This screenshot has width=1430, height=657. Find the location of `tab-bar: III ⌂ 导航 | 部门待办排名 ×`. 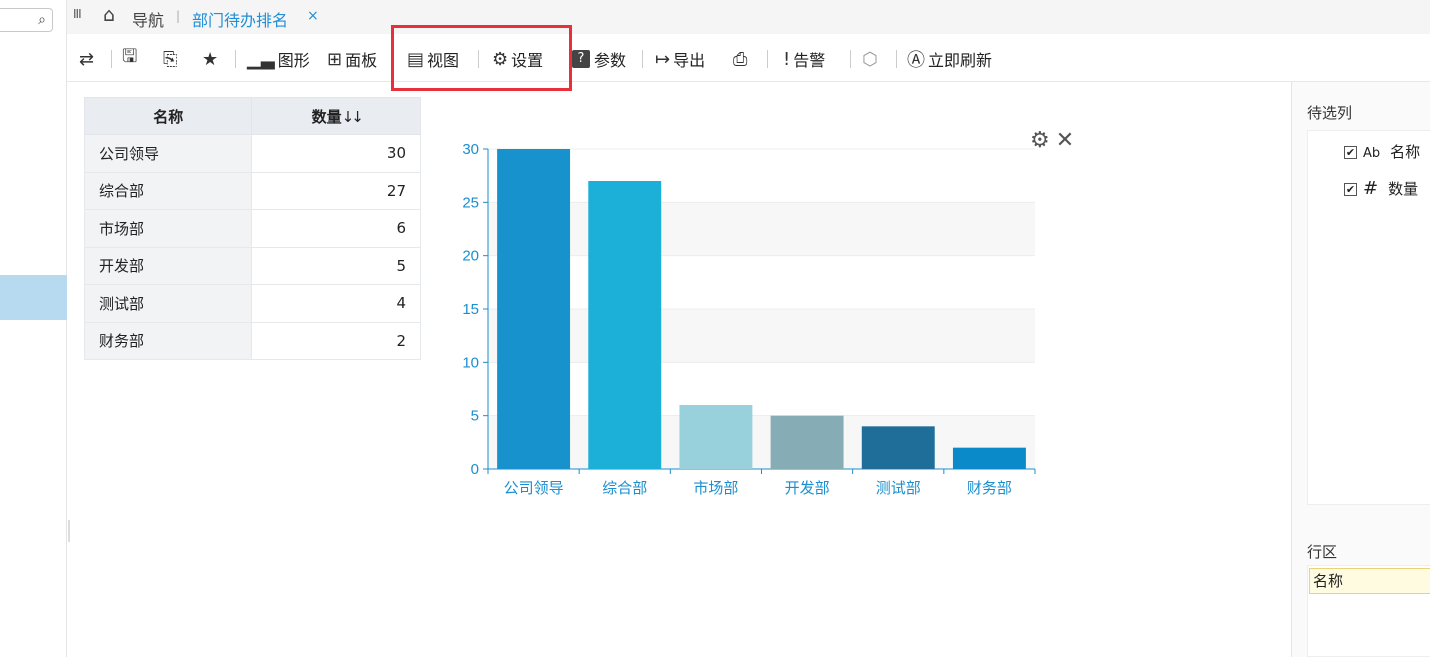

tab-bar: III ⌂ 导航 | 部门待办排名 × is located at coordinates (748, 17).